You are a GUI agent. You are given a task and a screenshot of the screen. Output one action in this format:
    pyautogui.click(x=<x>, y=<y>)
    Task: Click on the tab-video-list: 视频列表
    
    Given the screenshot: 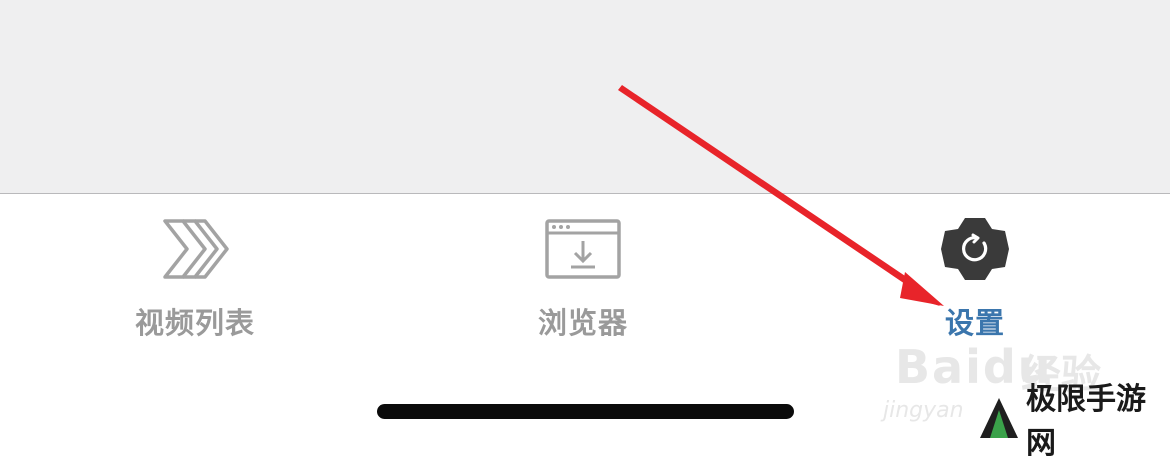 What is the action you would take?
    pyautogui.click(x=195, y=277)
    